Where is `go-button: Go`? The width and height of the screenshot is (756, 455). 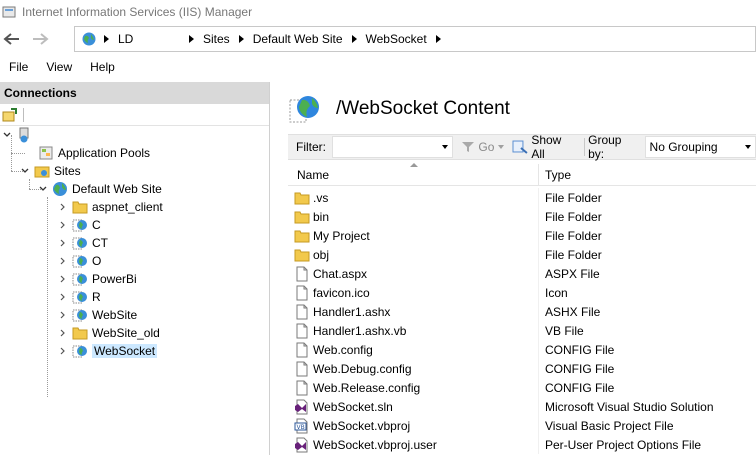
go-button: Go is located at coordinates (482, 147).